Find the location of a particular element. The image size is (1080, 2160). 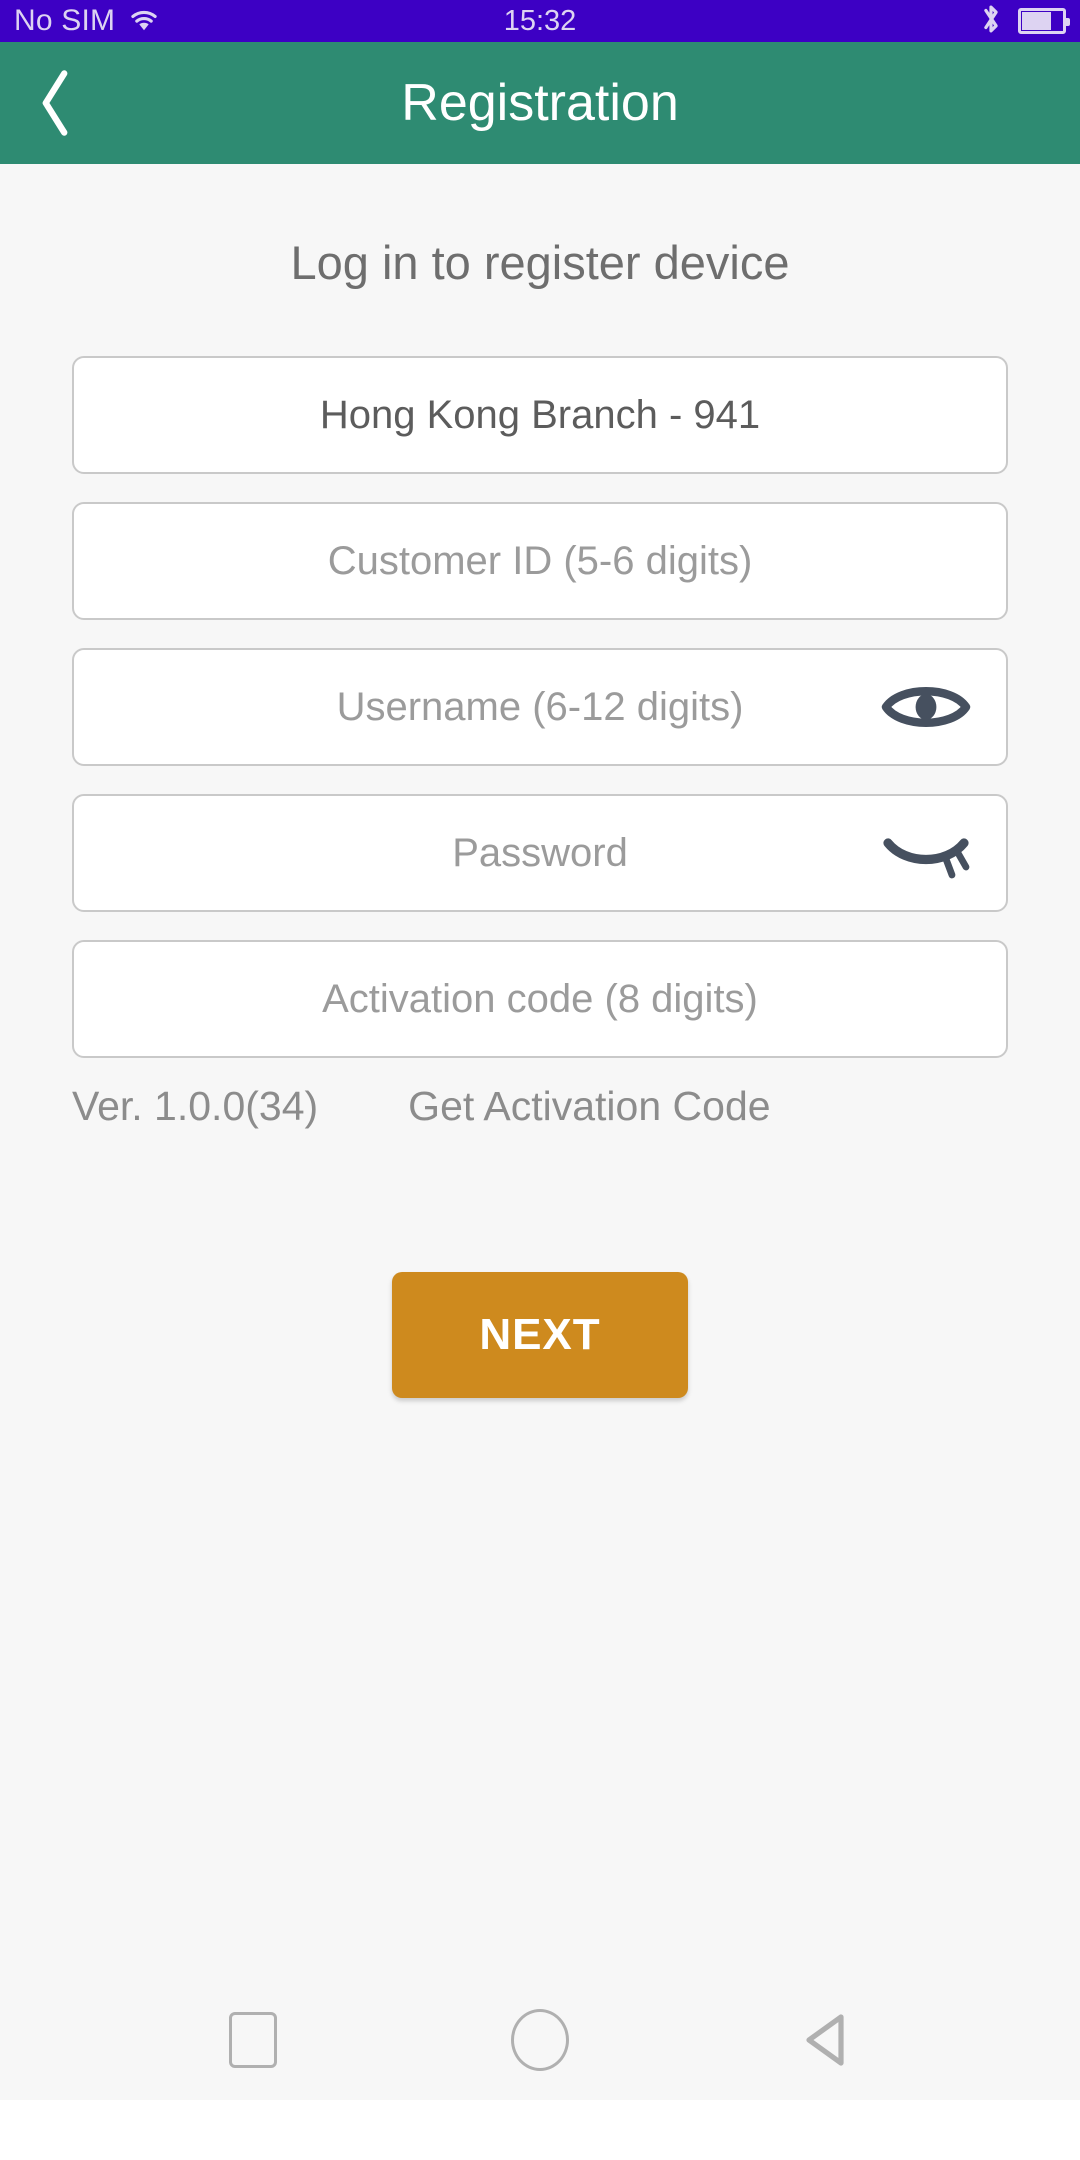

username-visibility-toggle is located at coordinates (926, 707).